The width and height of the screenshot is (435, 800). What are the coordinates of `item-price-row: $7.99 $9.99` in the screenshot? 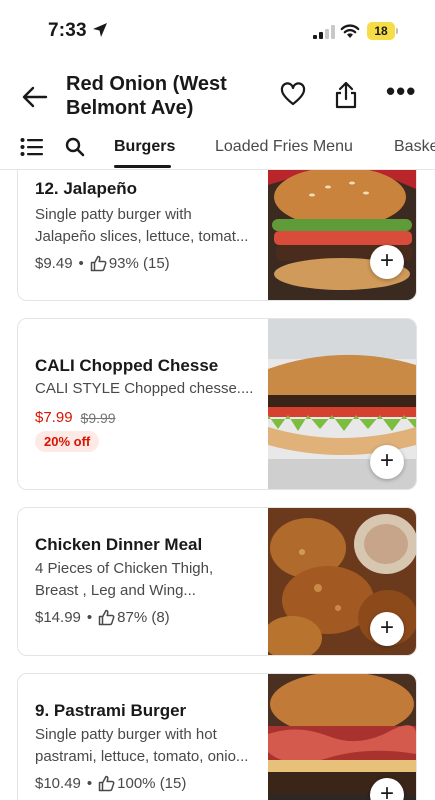 It's located at (75, 417).